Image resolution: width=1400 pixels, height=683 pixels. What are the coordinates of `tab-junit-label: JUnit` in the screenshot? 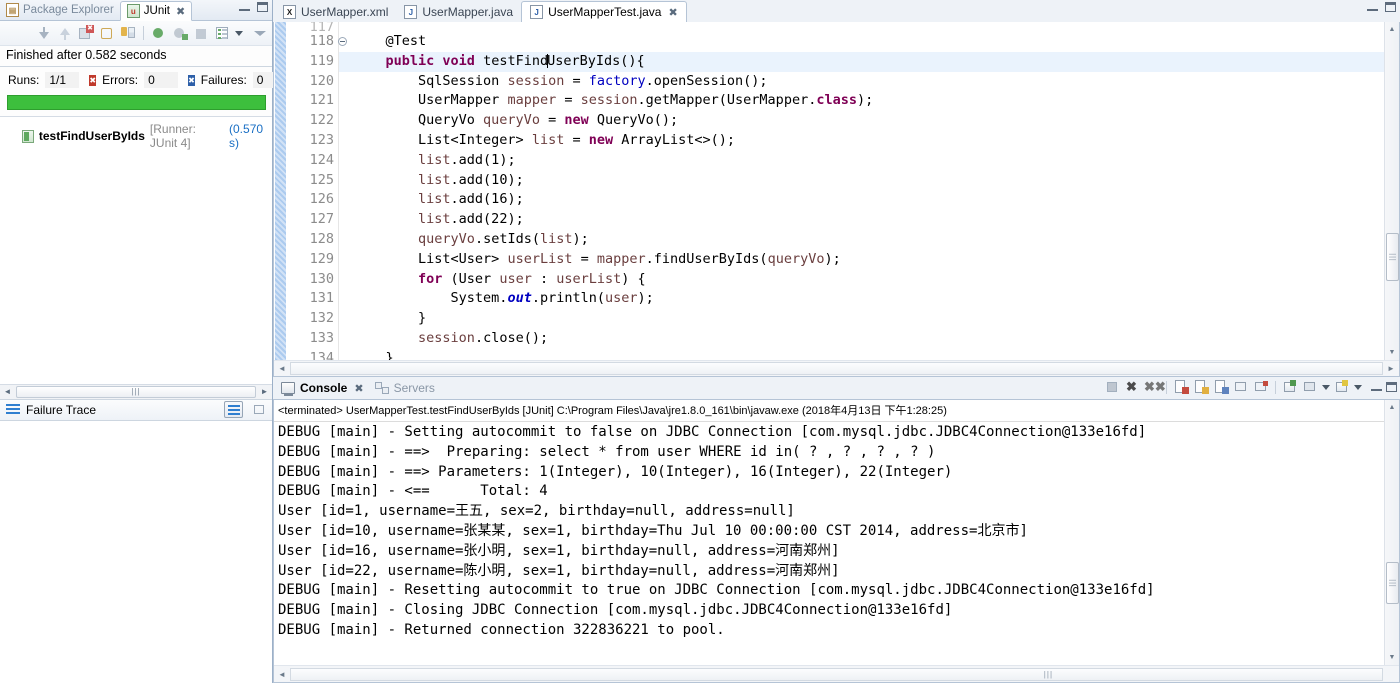 It's located at (156, 11).